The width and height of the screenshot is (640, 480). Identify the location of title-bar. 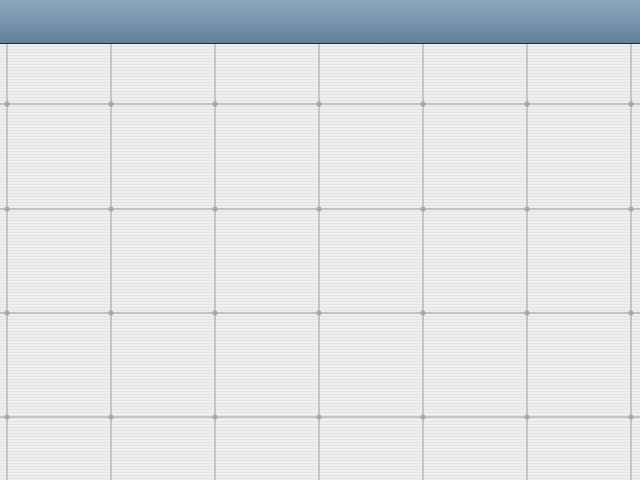
(320, 22).